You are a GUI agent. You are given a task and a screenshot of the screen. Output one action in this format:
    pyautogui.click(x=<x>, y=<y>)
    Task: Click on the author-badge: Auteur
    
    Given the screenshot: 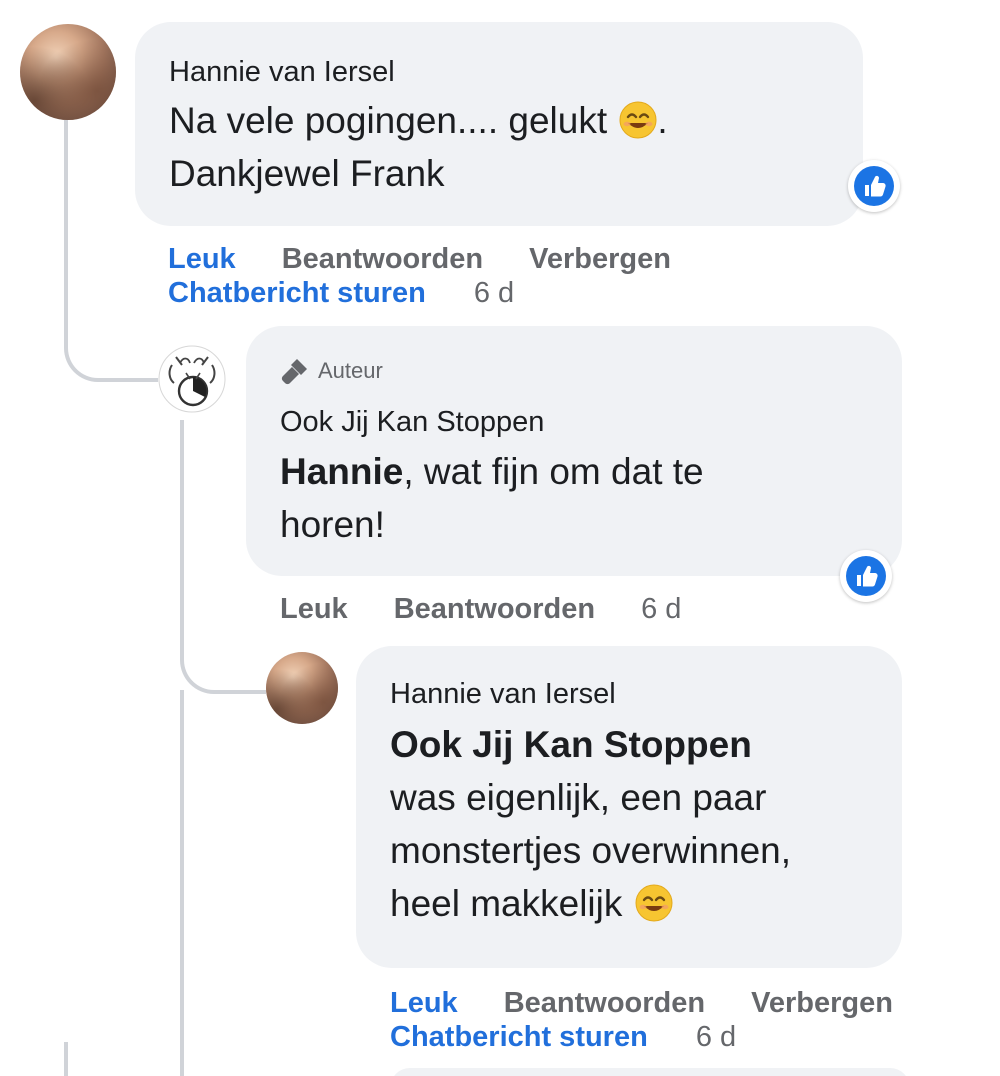 What is the action you would take?
    pyautogui.click(x=331, y=371)
    